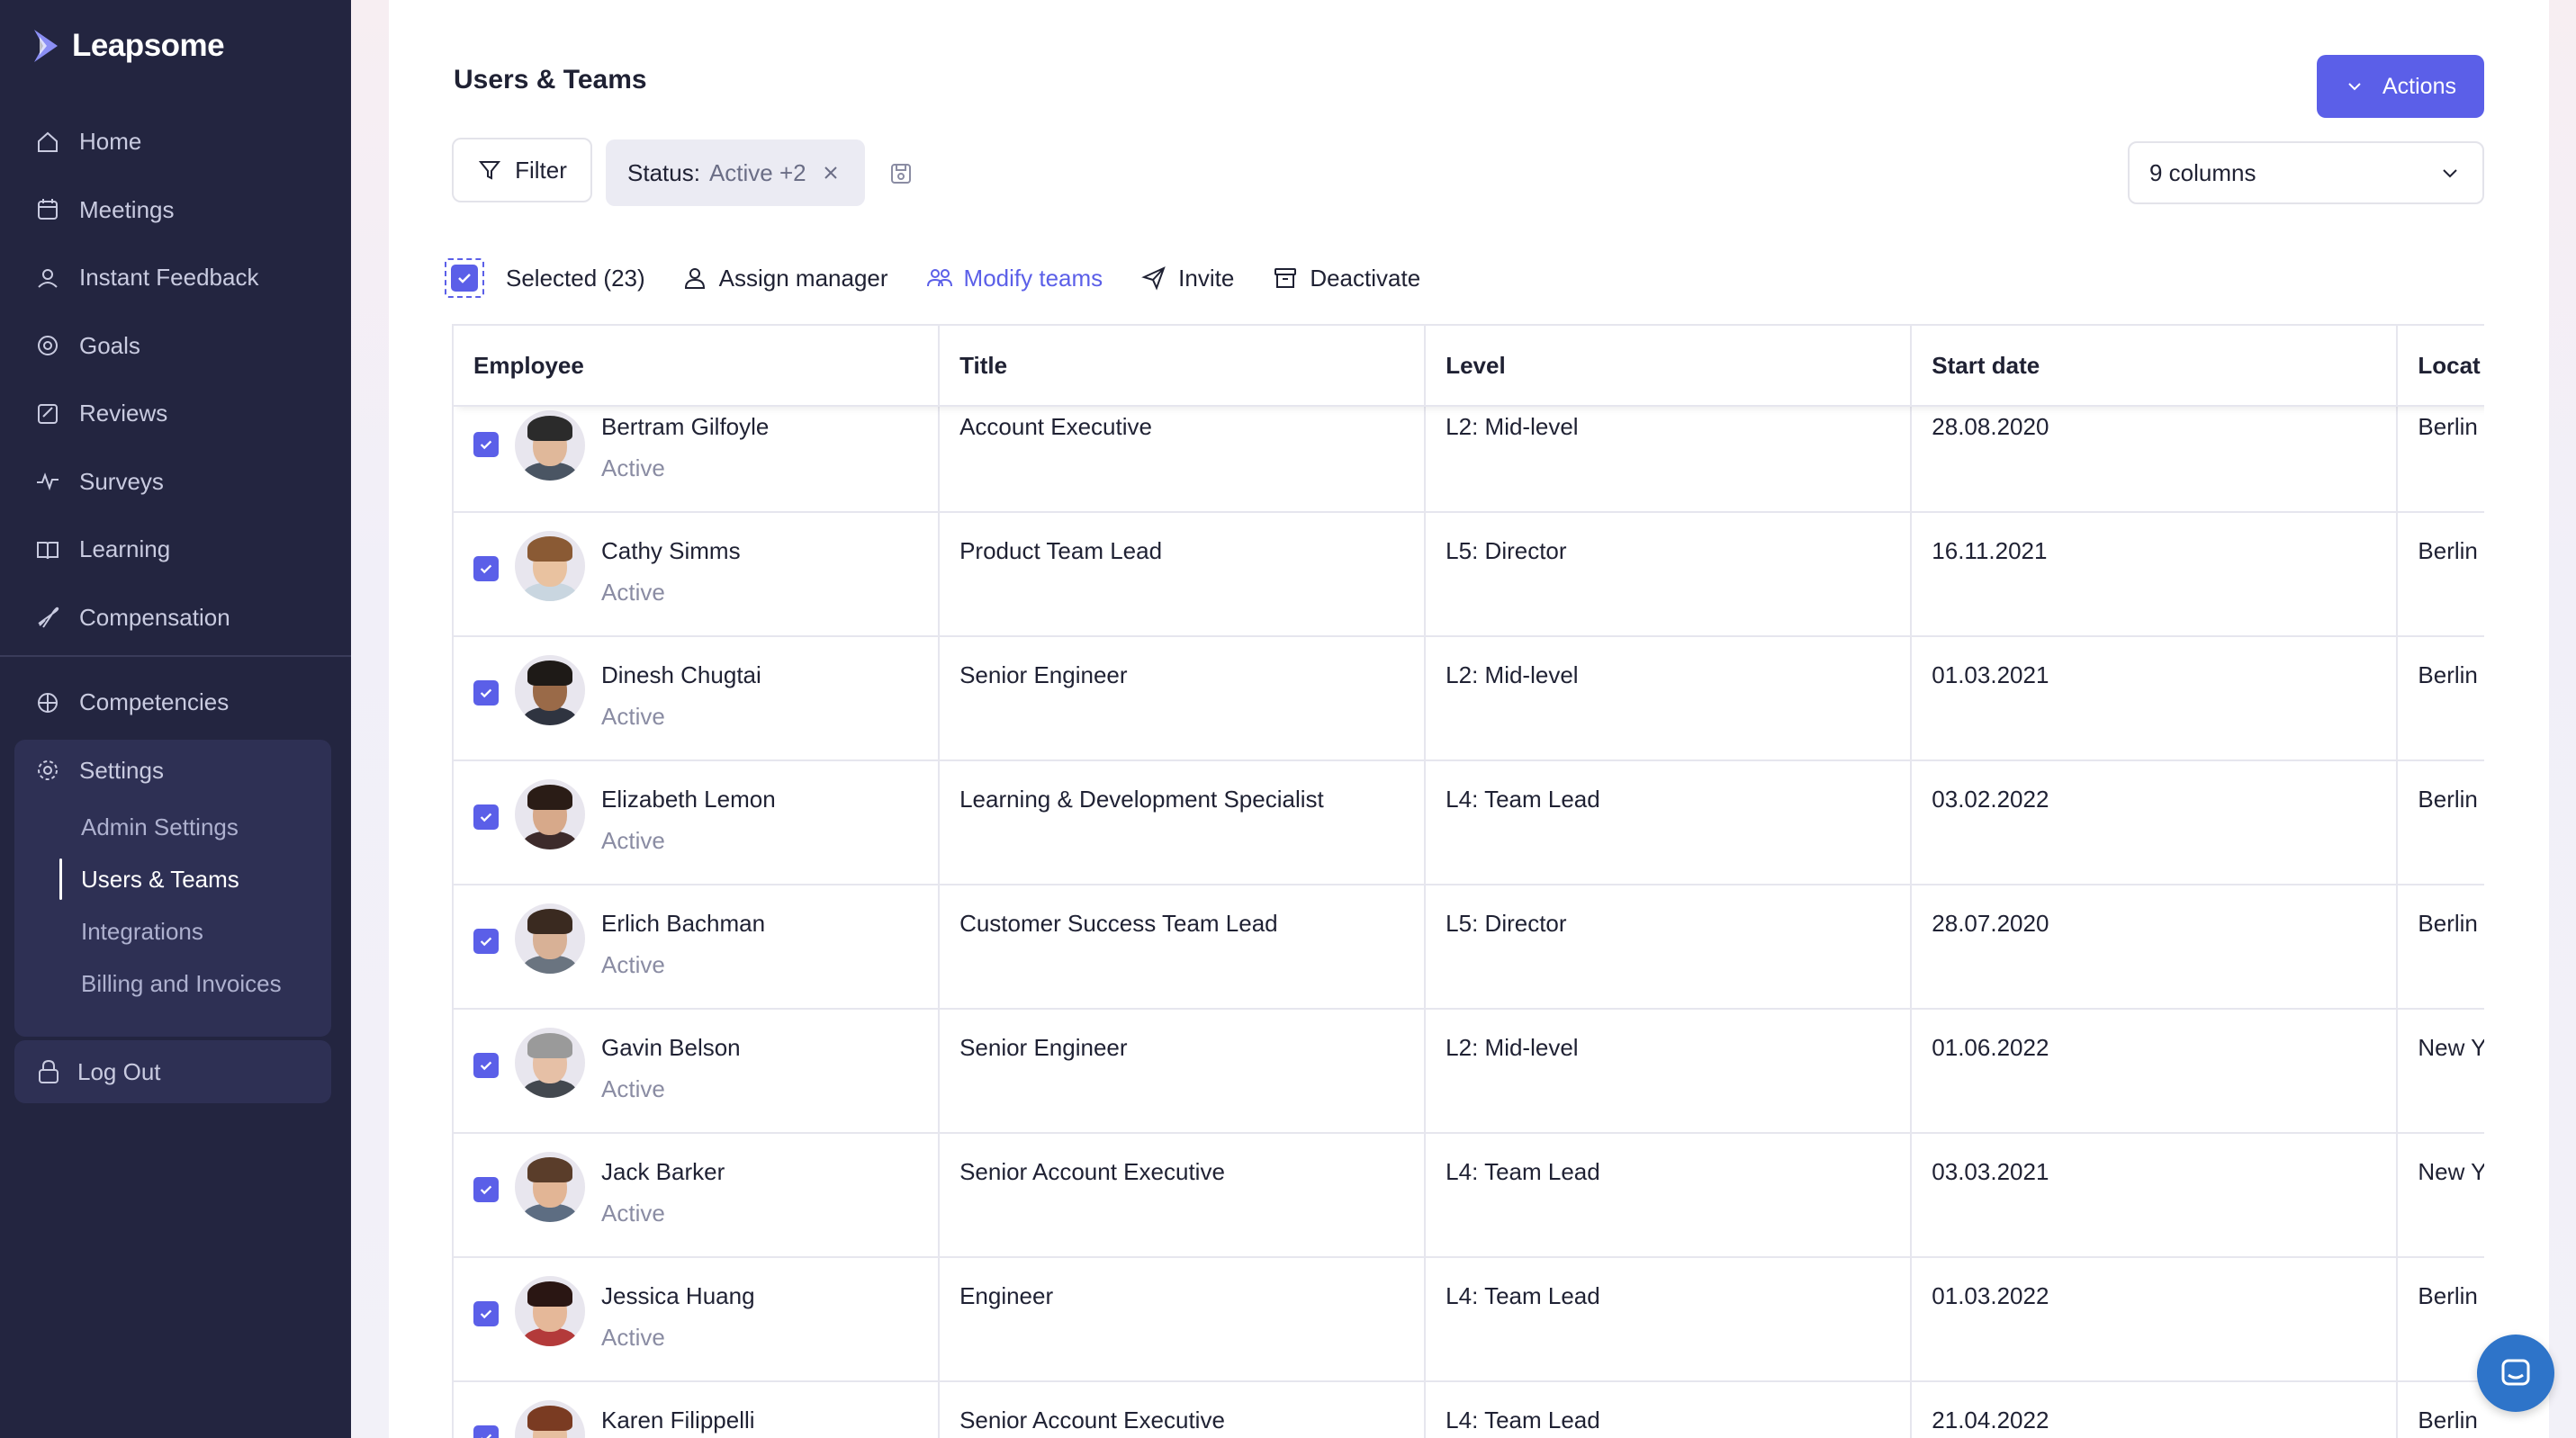  I want to click on send-icon, so click(1153, 278).